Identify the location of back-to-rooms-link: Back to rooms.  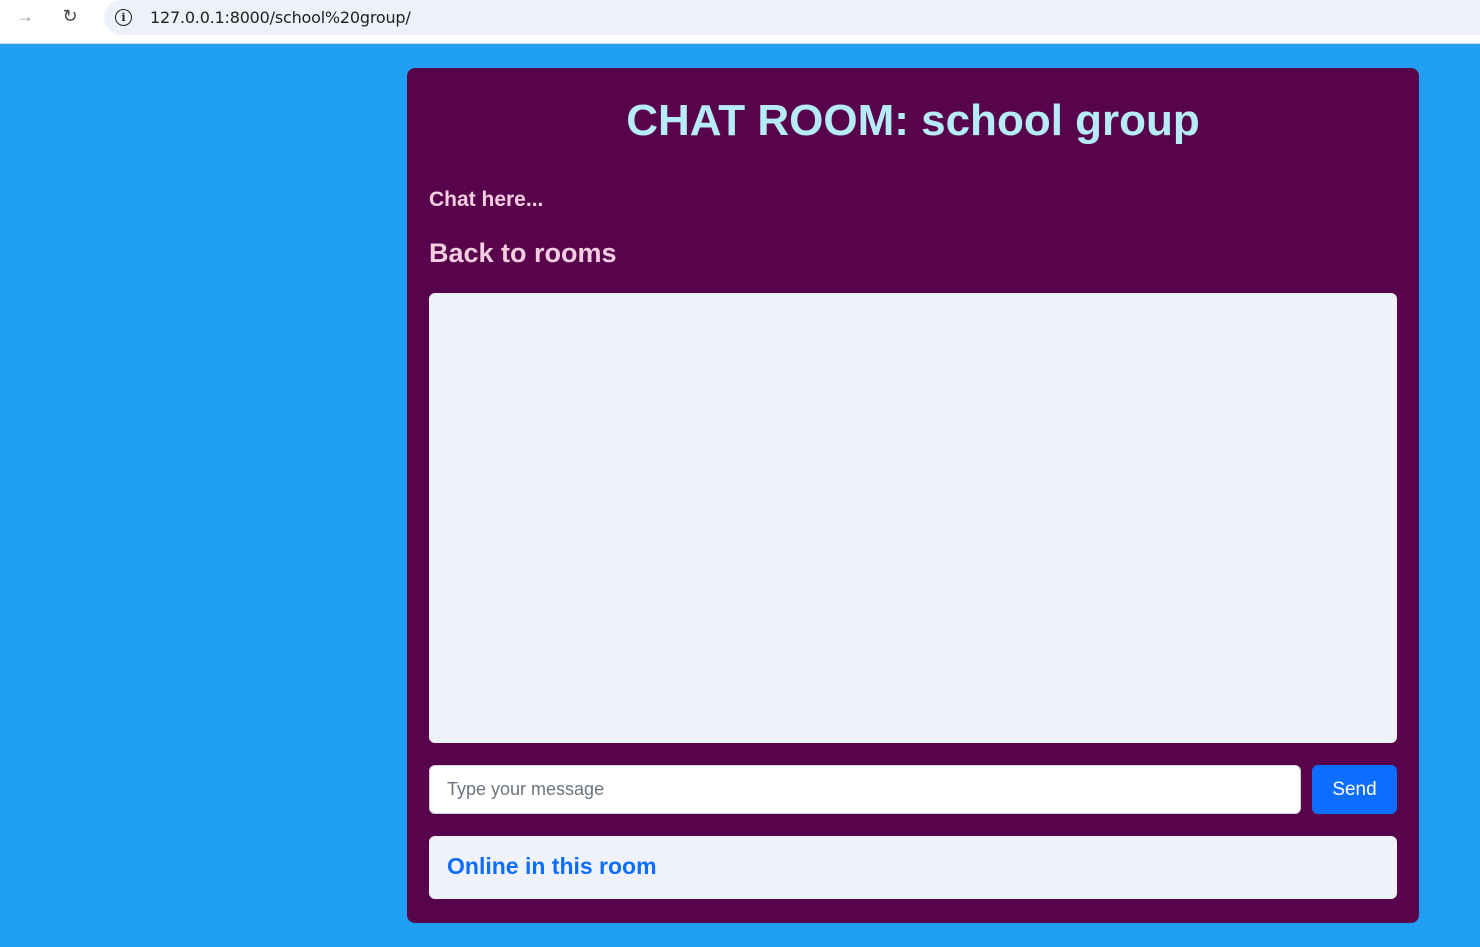
(523, 253).